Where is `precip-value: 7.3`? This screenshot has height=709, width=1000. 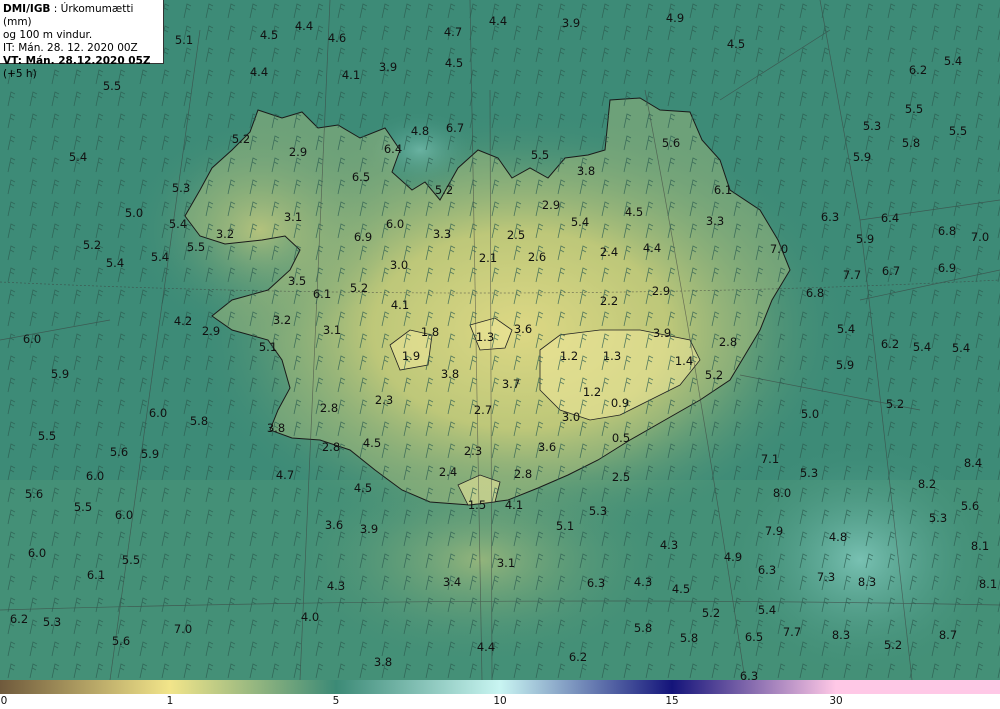
precip-value: 7.3 is located at coordinates (826, 577).